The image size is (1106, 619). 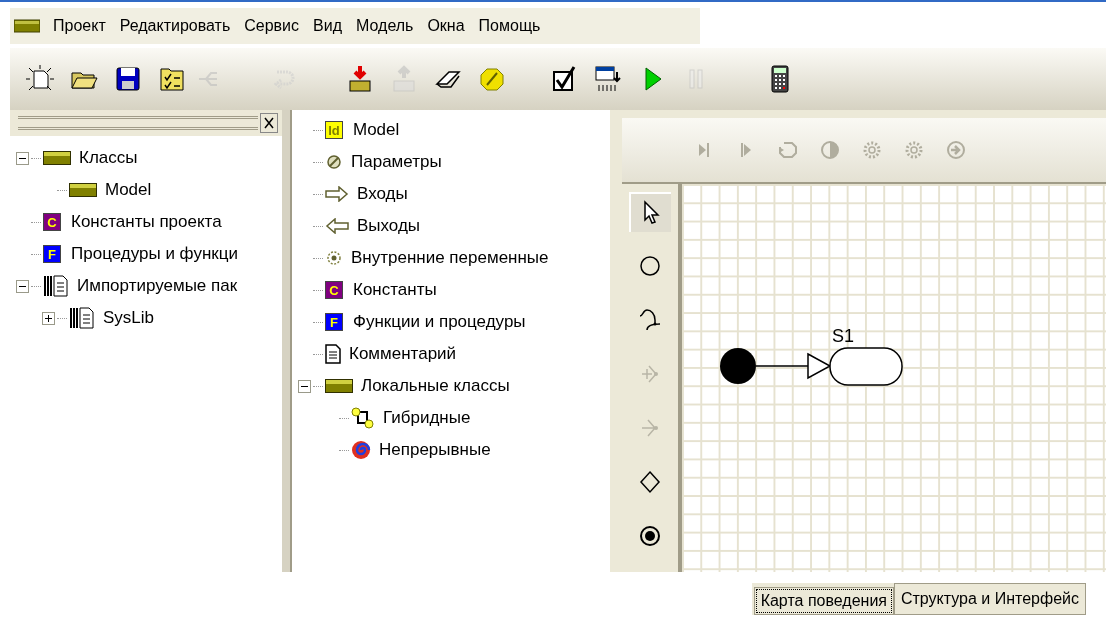 What do you see at coordinates (337, 194) in the screenshot?
I see `right-arrow-icon` at bounding box center [337, 194].